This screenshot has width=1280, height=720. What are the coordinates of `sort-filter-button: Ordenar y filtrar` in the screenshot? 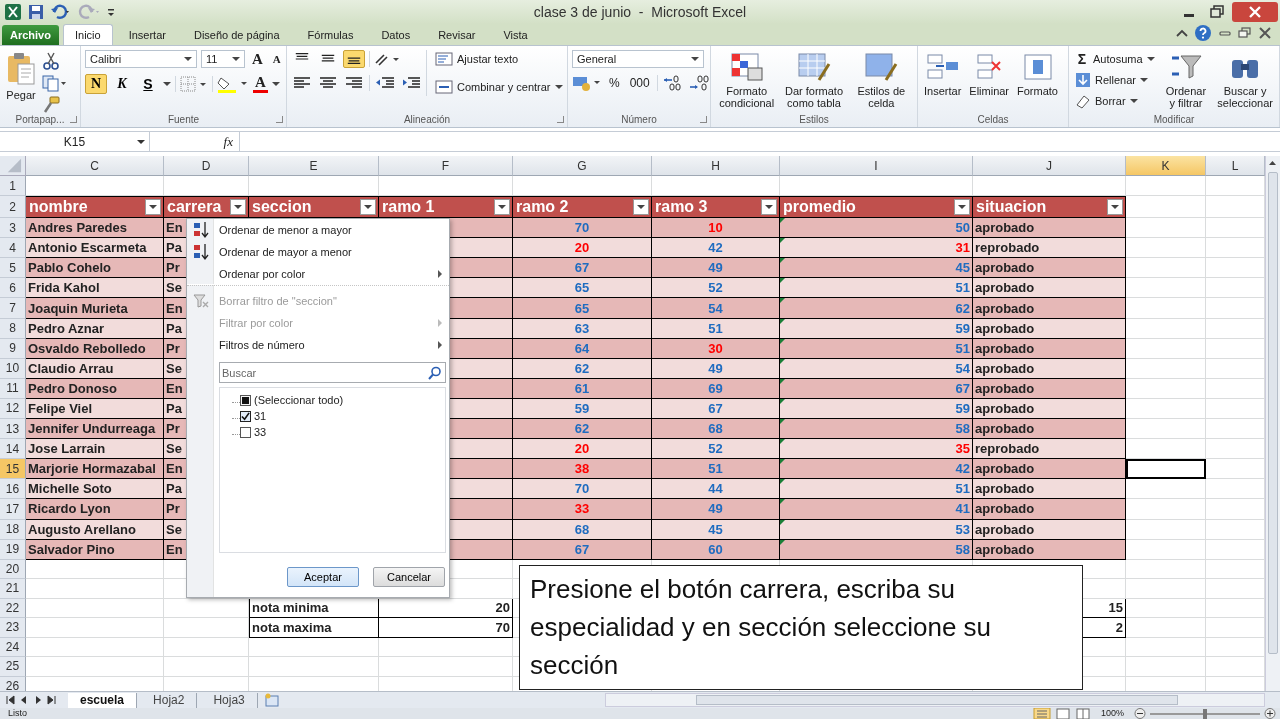 It's located at (1186, 80).